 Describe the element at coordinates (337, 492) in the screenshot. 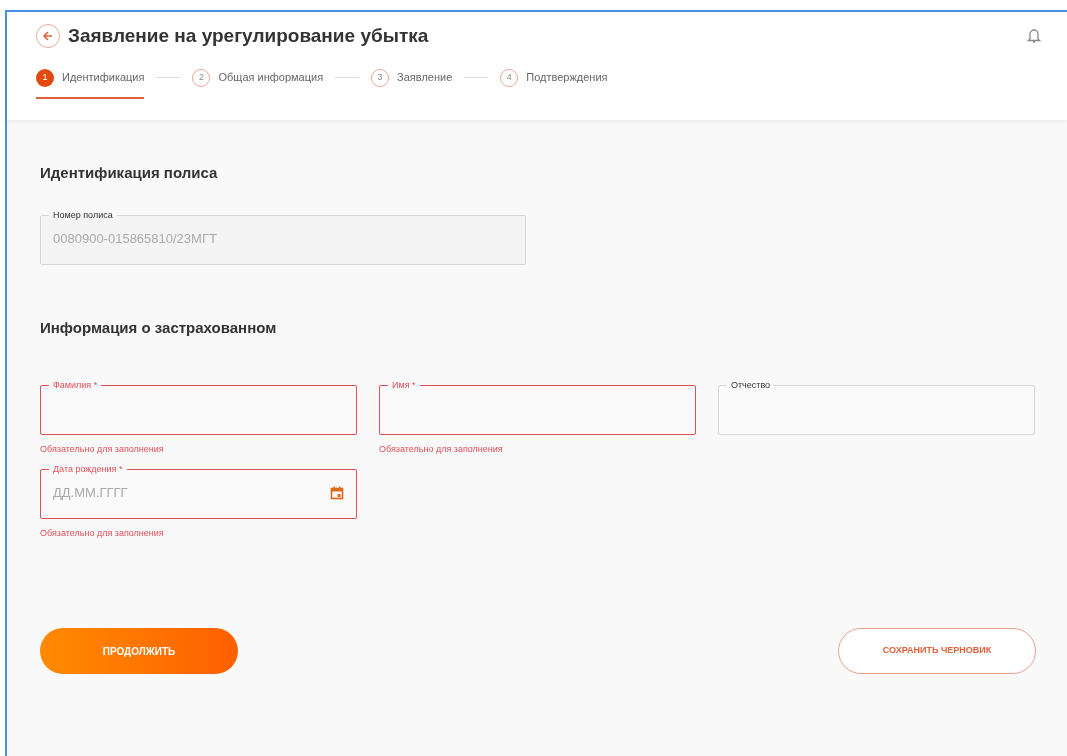

I see `calendar-icon` at that location.